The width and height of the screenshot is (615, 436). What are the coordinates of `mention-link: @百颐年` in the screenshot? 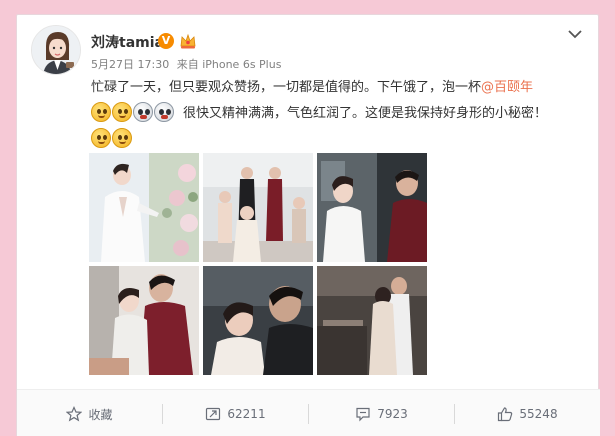 It's located at (507, 87).